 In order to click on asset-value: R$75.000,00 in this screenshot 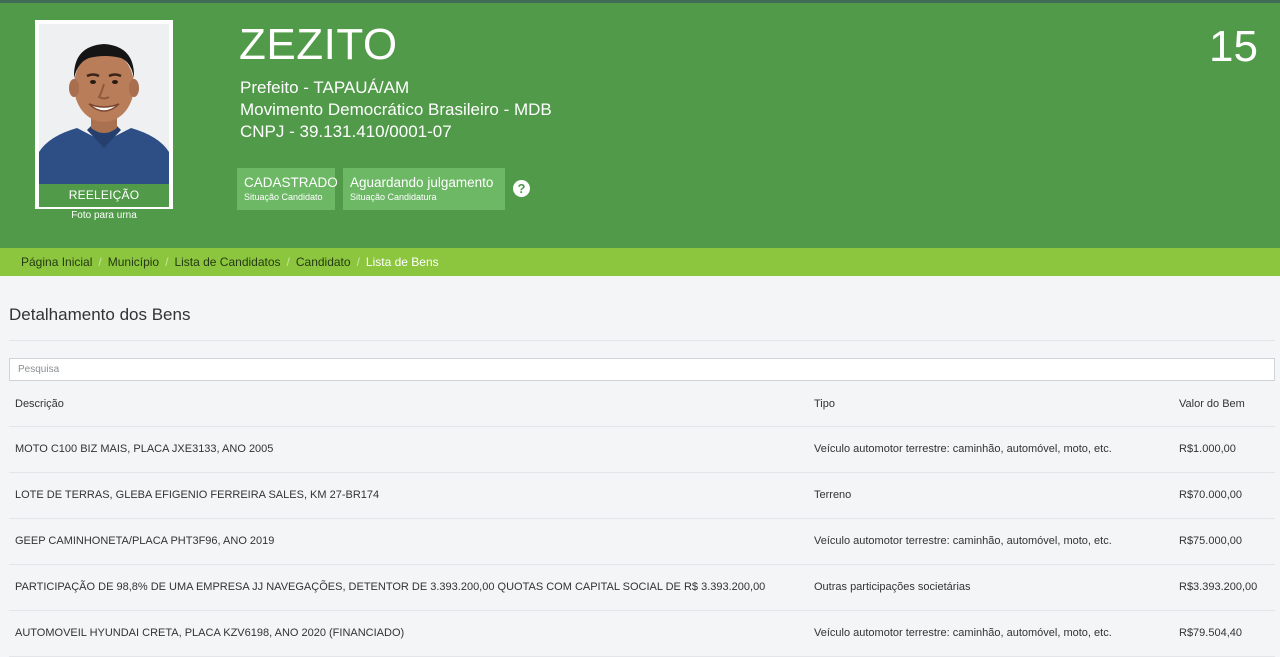, I will do `click(1210, 541)`.